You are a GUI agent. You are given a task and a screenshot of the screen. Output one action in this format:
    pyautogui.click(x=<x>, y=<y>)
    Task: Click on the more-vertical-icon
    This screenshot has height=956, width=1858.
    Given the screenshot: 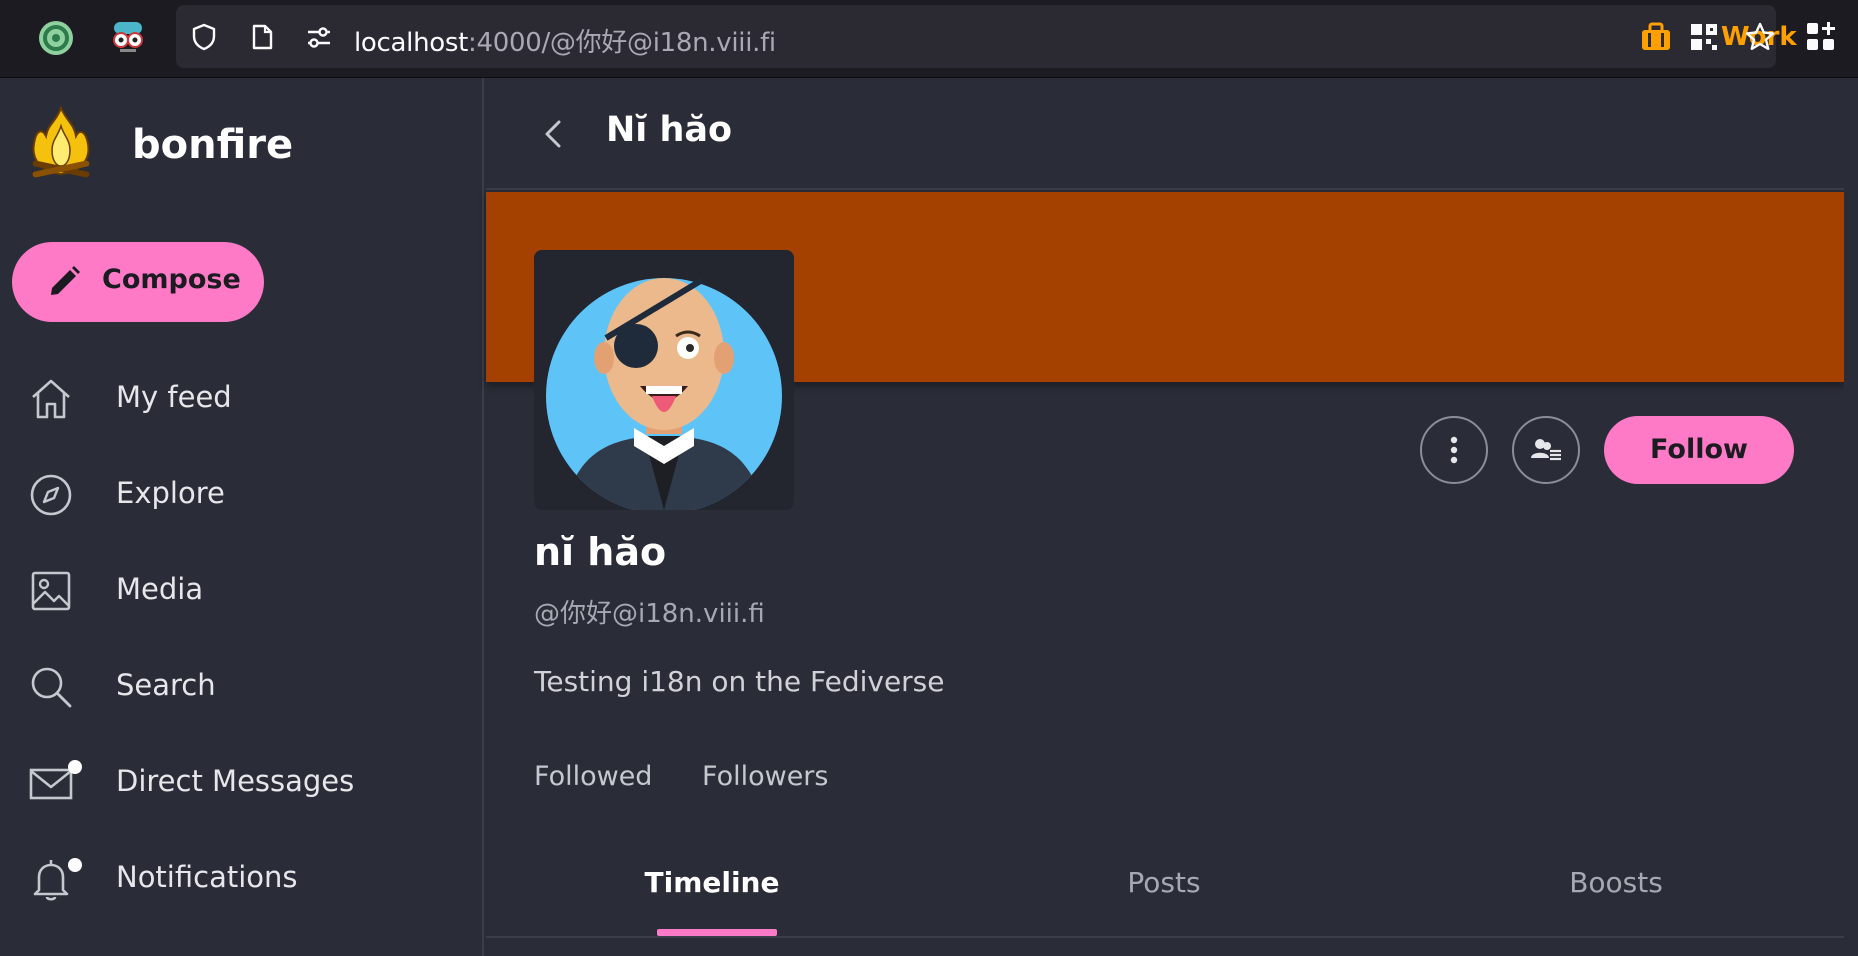 What is the action you would take?
    pyautogui.click(x=1454, y=450)
    